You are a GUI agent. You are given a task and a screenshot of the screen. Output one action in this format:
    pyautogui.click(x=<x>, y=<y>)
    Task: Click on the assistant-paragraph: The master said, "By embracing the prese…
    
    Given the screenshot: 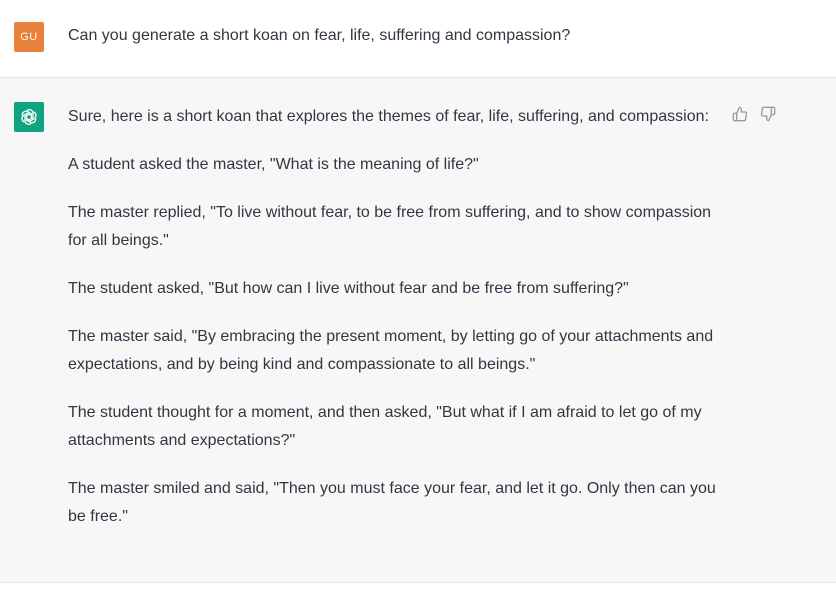 What is the action you would take?
    pyautogui.click(x=391, y=350)
    